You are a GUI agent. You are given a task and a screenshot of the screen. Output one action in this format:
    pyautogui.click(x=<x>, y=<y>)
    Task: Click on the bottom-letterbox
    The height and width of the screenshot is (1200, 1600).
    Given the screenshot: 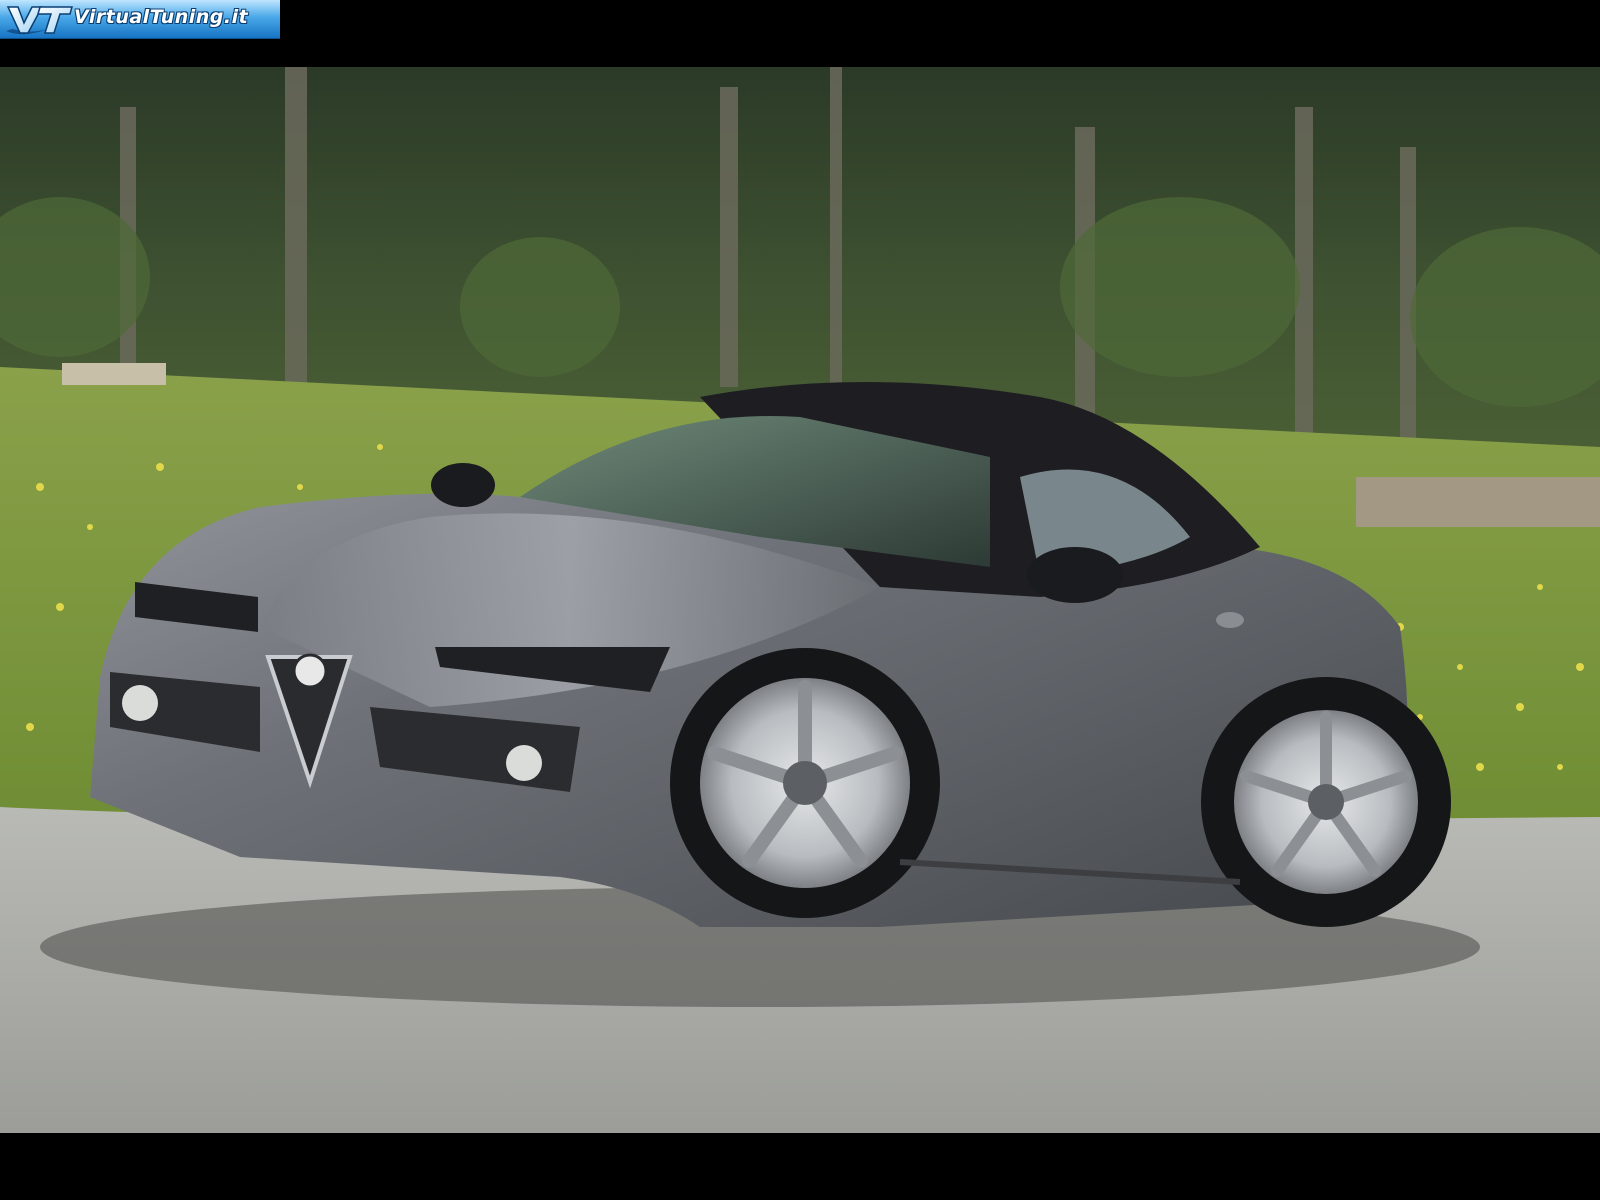 What is the action you would take?
    pyautogui.click(x=800, y=1166)
    